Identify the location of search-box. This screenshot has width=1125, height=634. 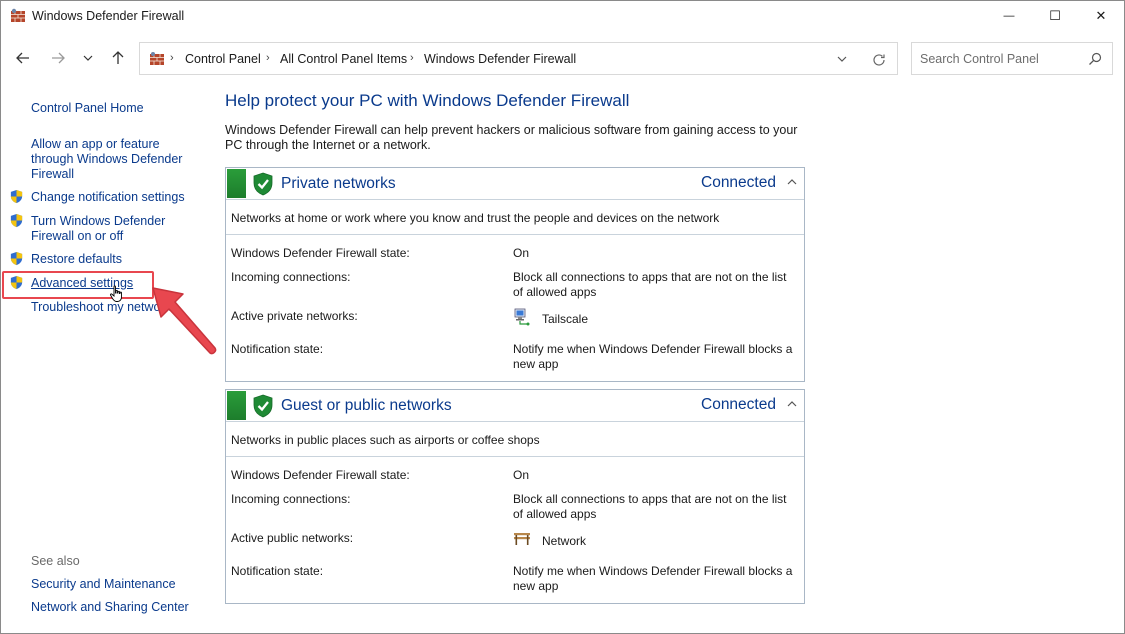
(1012, 58).